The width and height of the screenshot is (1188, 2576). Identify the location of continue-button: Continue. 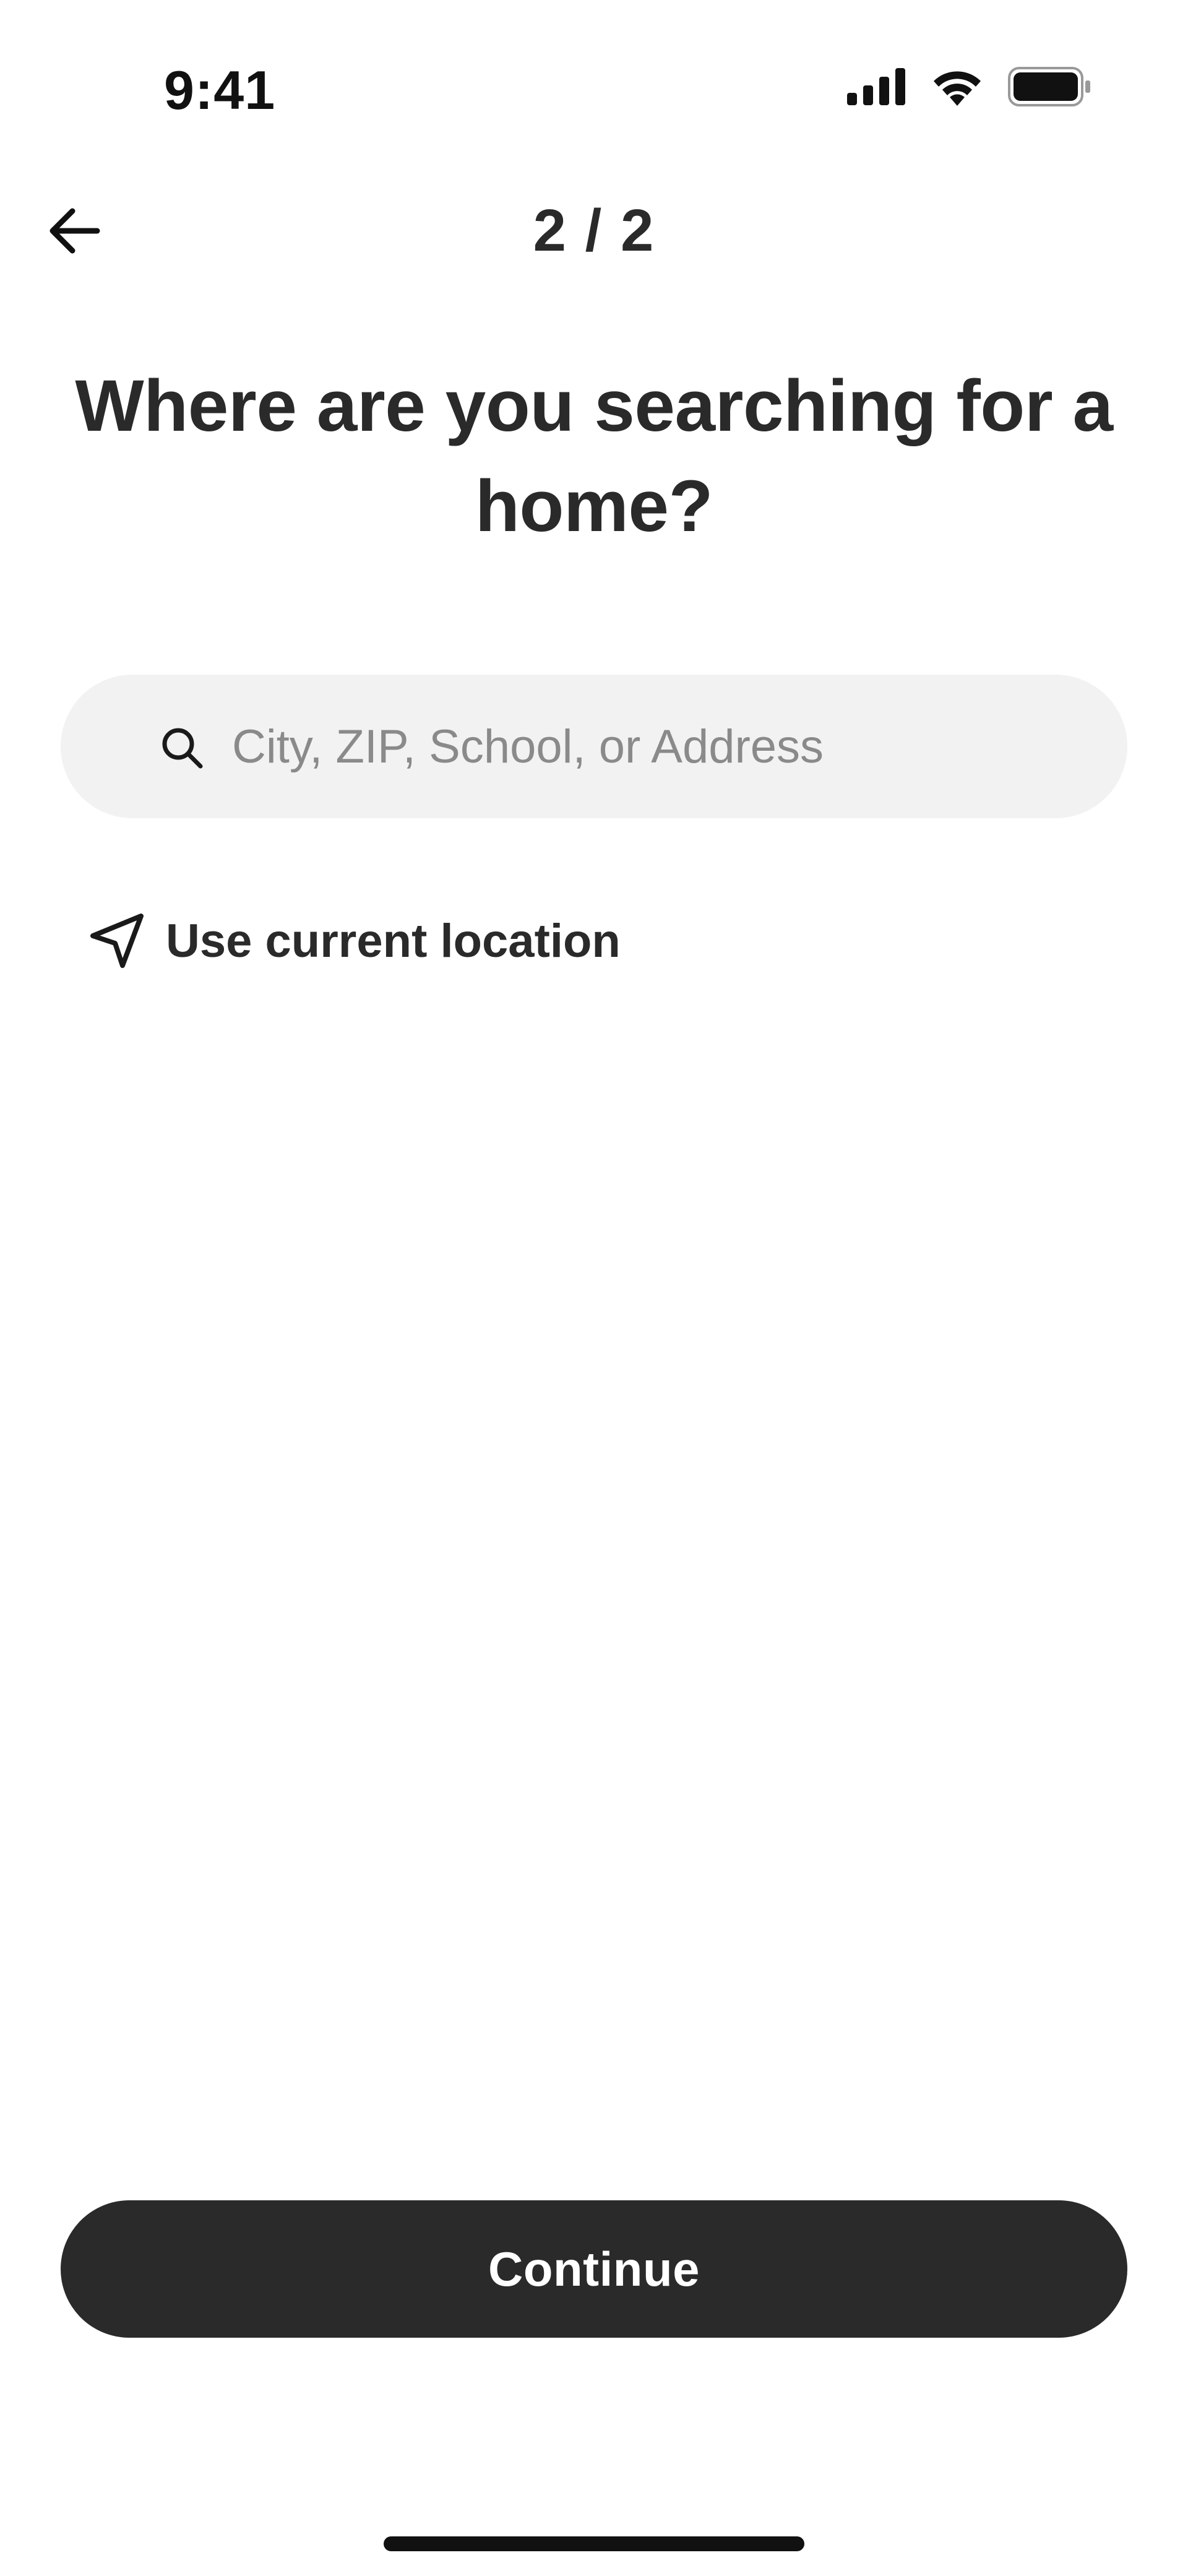
(594, 2269).